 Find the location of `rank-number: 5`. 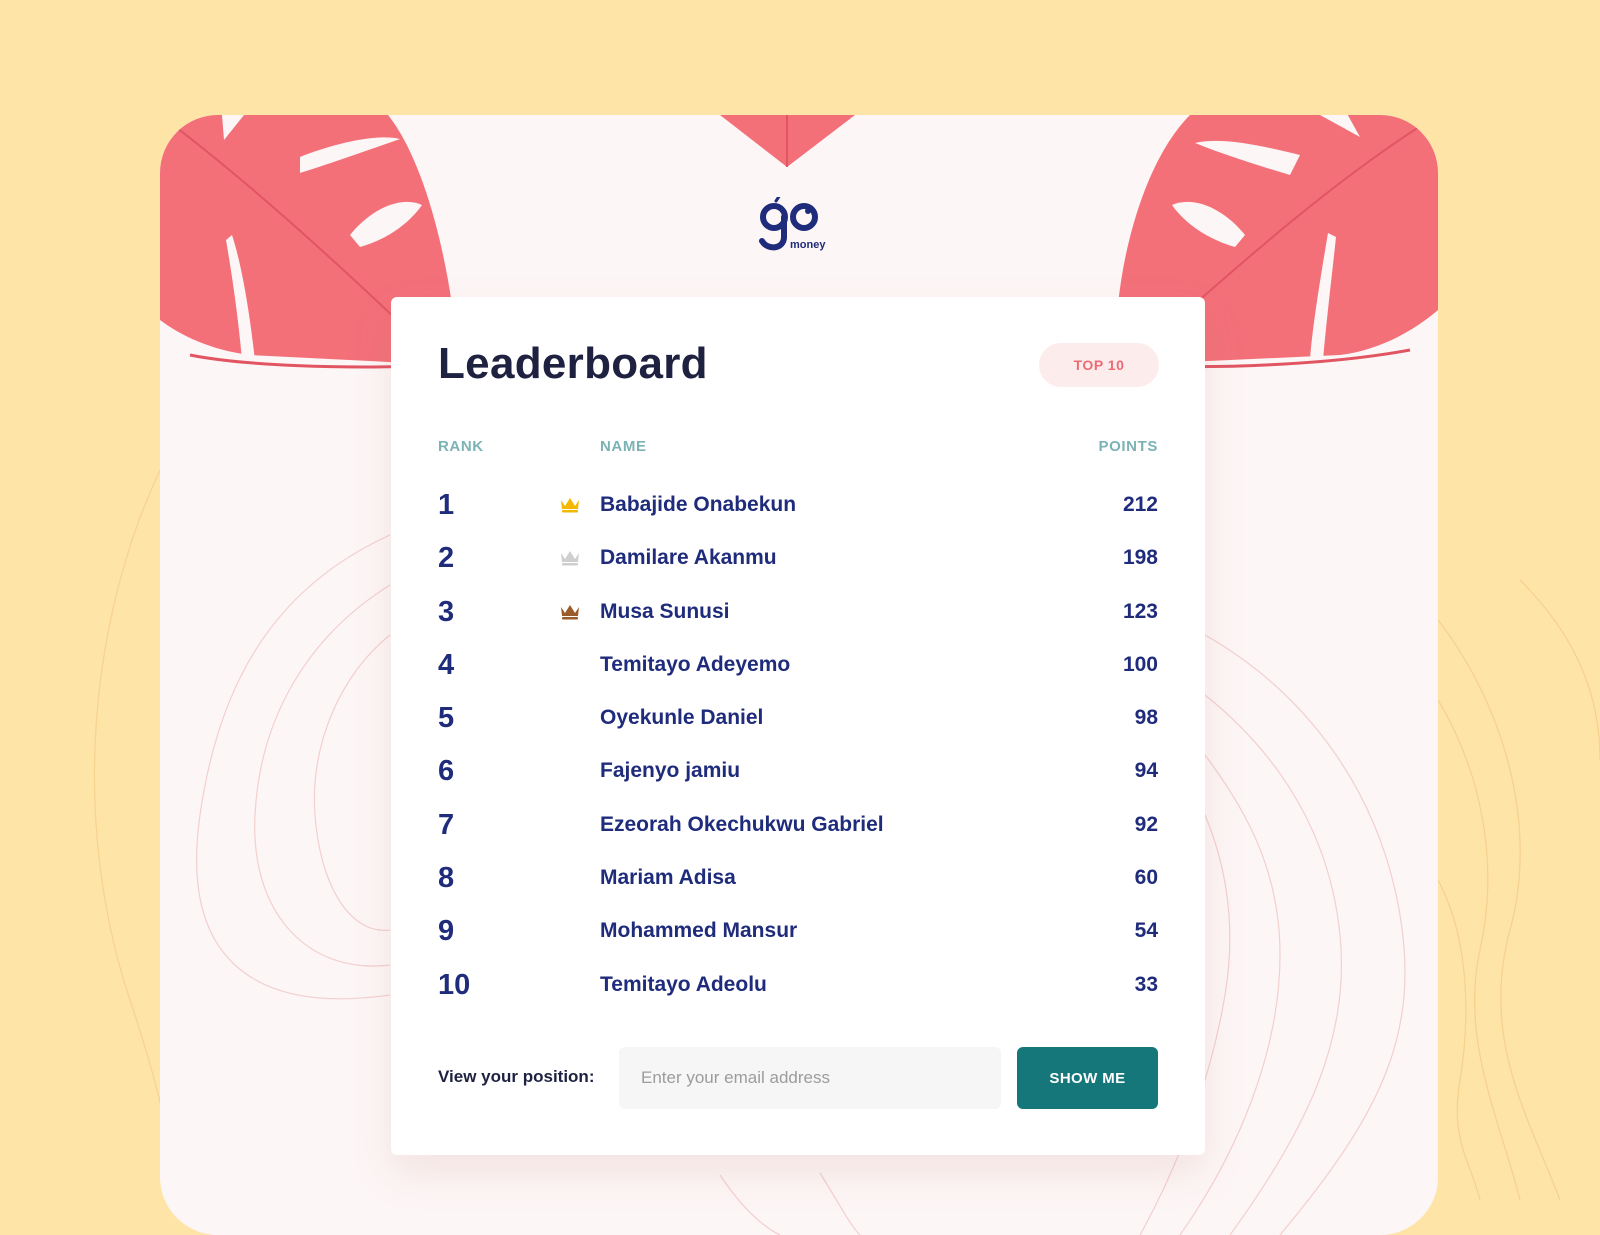

rank-number: 5 is located at coordinates (446, 718).